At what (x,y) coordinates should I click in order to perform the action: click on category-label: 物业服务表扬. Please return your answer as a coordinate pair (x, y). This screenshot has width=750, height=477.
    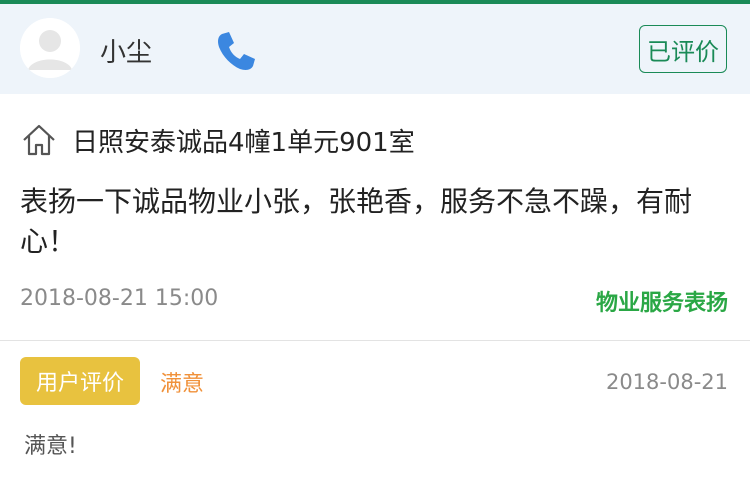
    Looking at the image, I should click on (661, 303).